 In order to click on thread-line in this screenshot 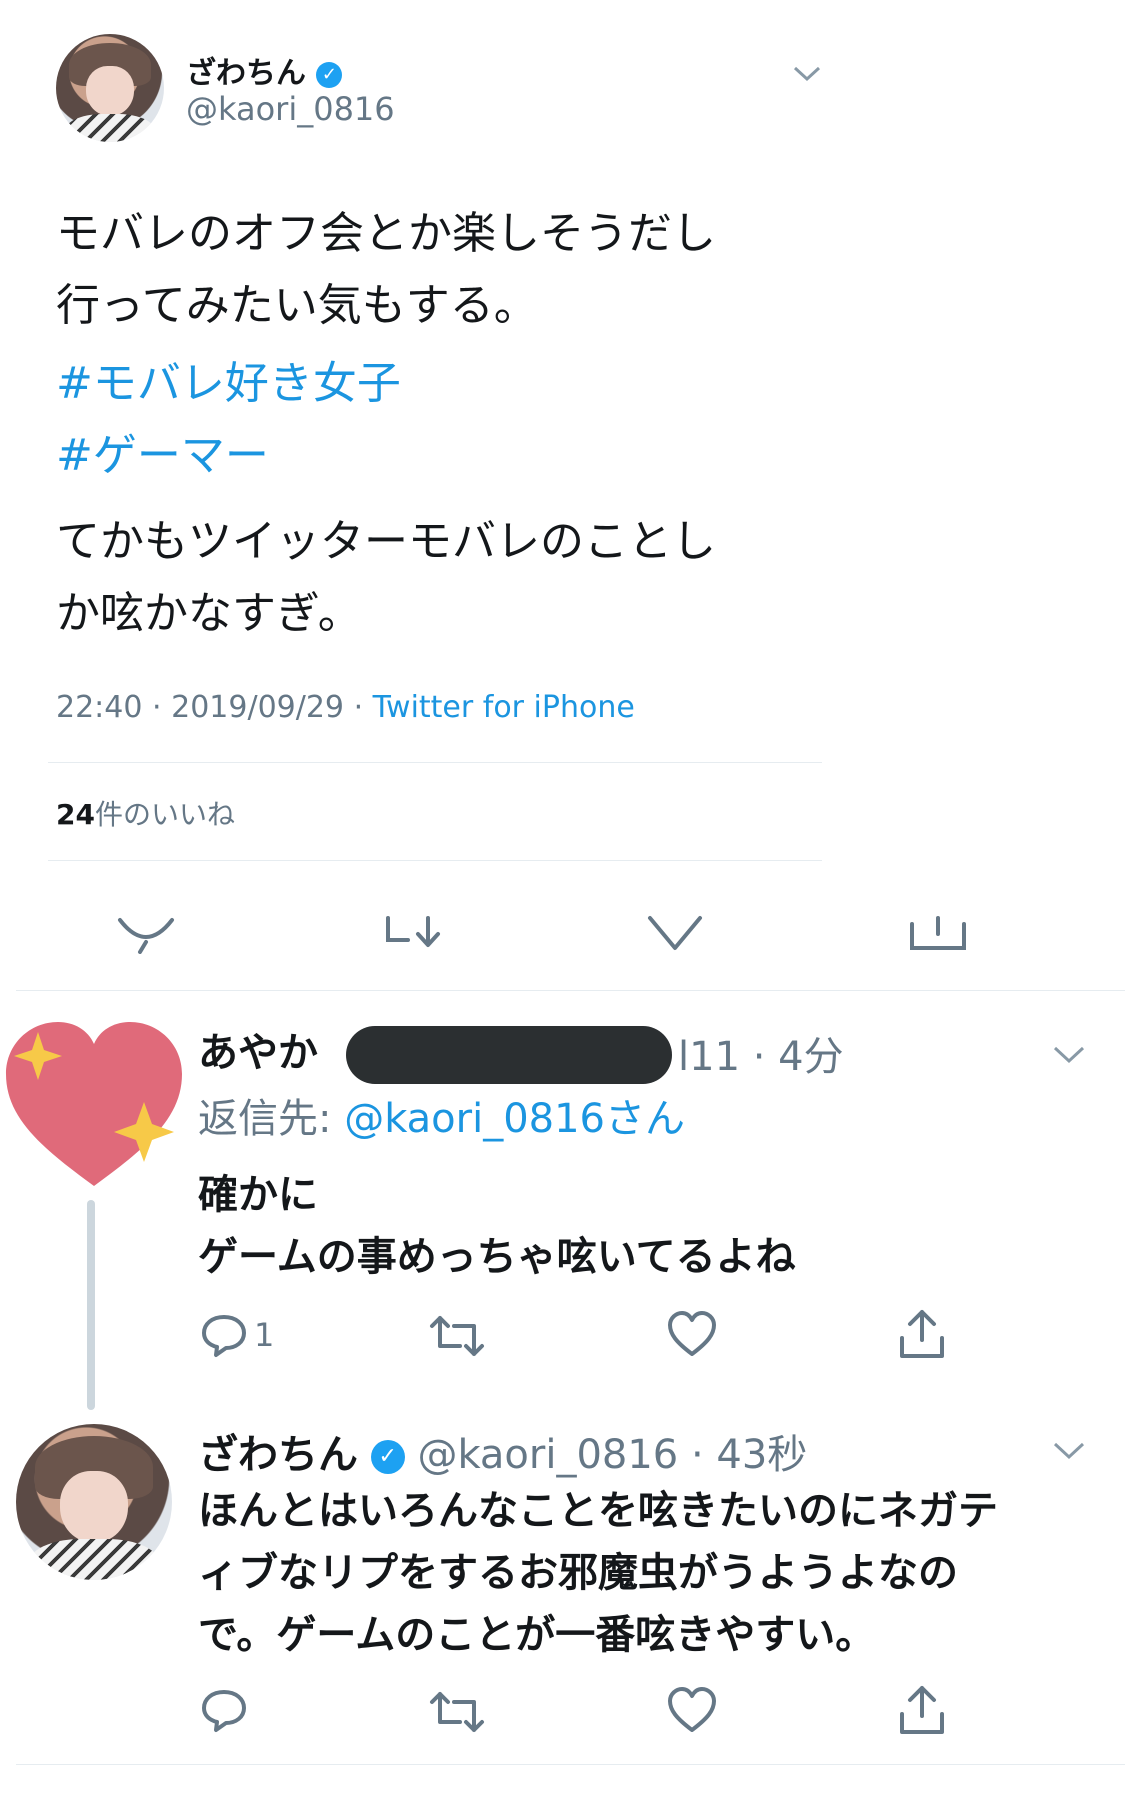, I will do `click(91, 1305)`.